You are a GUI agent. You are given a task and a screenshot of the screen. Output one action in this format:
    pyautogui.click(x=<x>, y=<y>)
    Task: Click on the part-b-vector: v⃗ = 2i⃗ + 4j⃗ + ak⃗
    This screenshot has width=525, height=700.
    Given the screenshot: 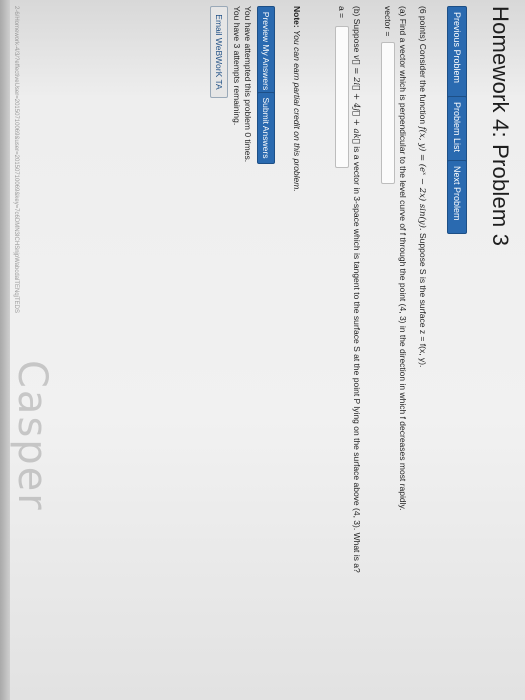 What is the action you would take?
    pyautogui.click(x=356, y=99)
    